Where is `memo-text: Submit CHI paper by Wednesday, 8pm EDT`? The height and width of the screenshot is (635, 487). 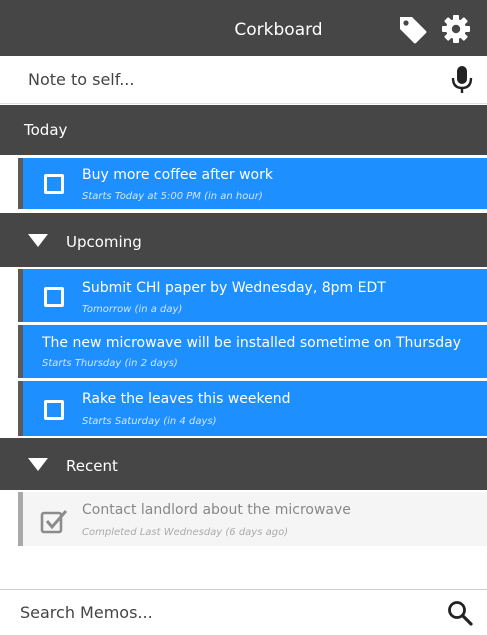
memo-text: Submit CHI paper by Wednesday, 8pm EDT is located at coordinates (234, 288).